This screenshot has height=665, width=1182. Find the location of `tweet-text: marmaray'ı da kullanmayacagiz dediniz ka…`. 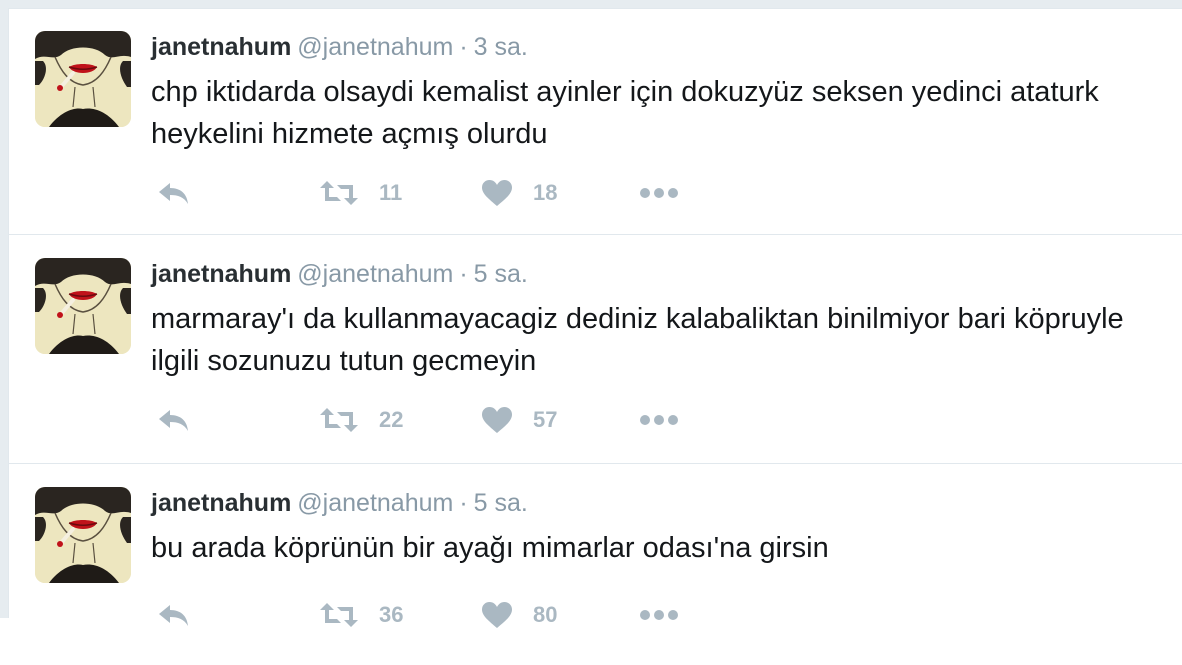

tweet-text: marmaray'ı da kullanmayacagiz dediniz ka… is located at coordinates (637, 340).